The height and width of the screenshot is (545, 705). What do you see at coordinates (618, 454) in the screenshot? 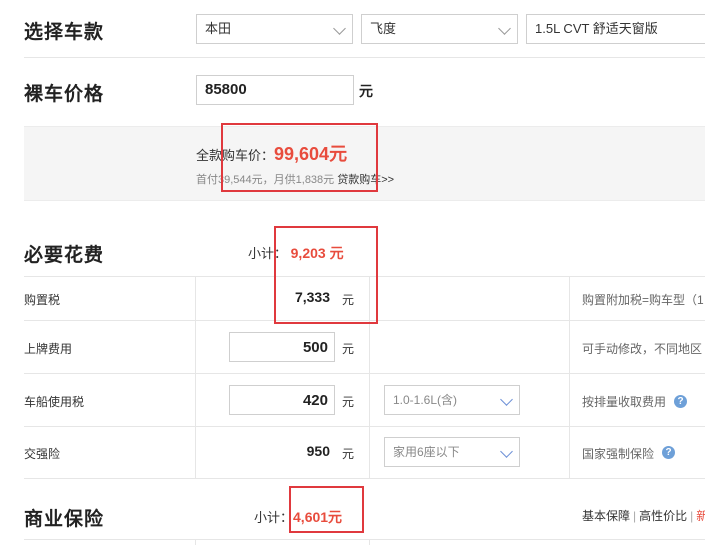
I see `compulsory-insurance-note: 国家强制保险` at bounding box center [618, 454].